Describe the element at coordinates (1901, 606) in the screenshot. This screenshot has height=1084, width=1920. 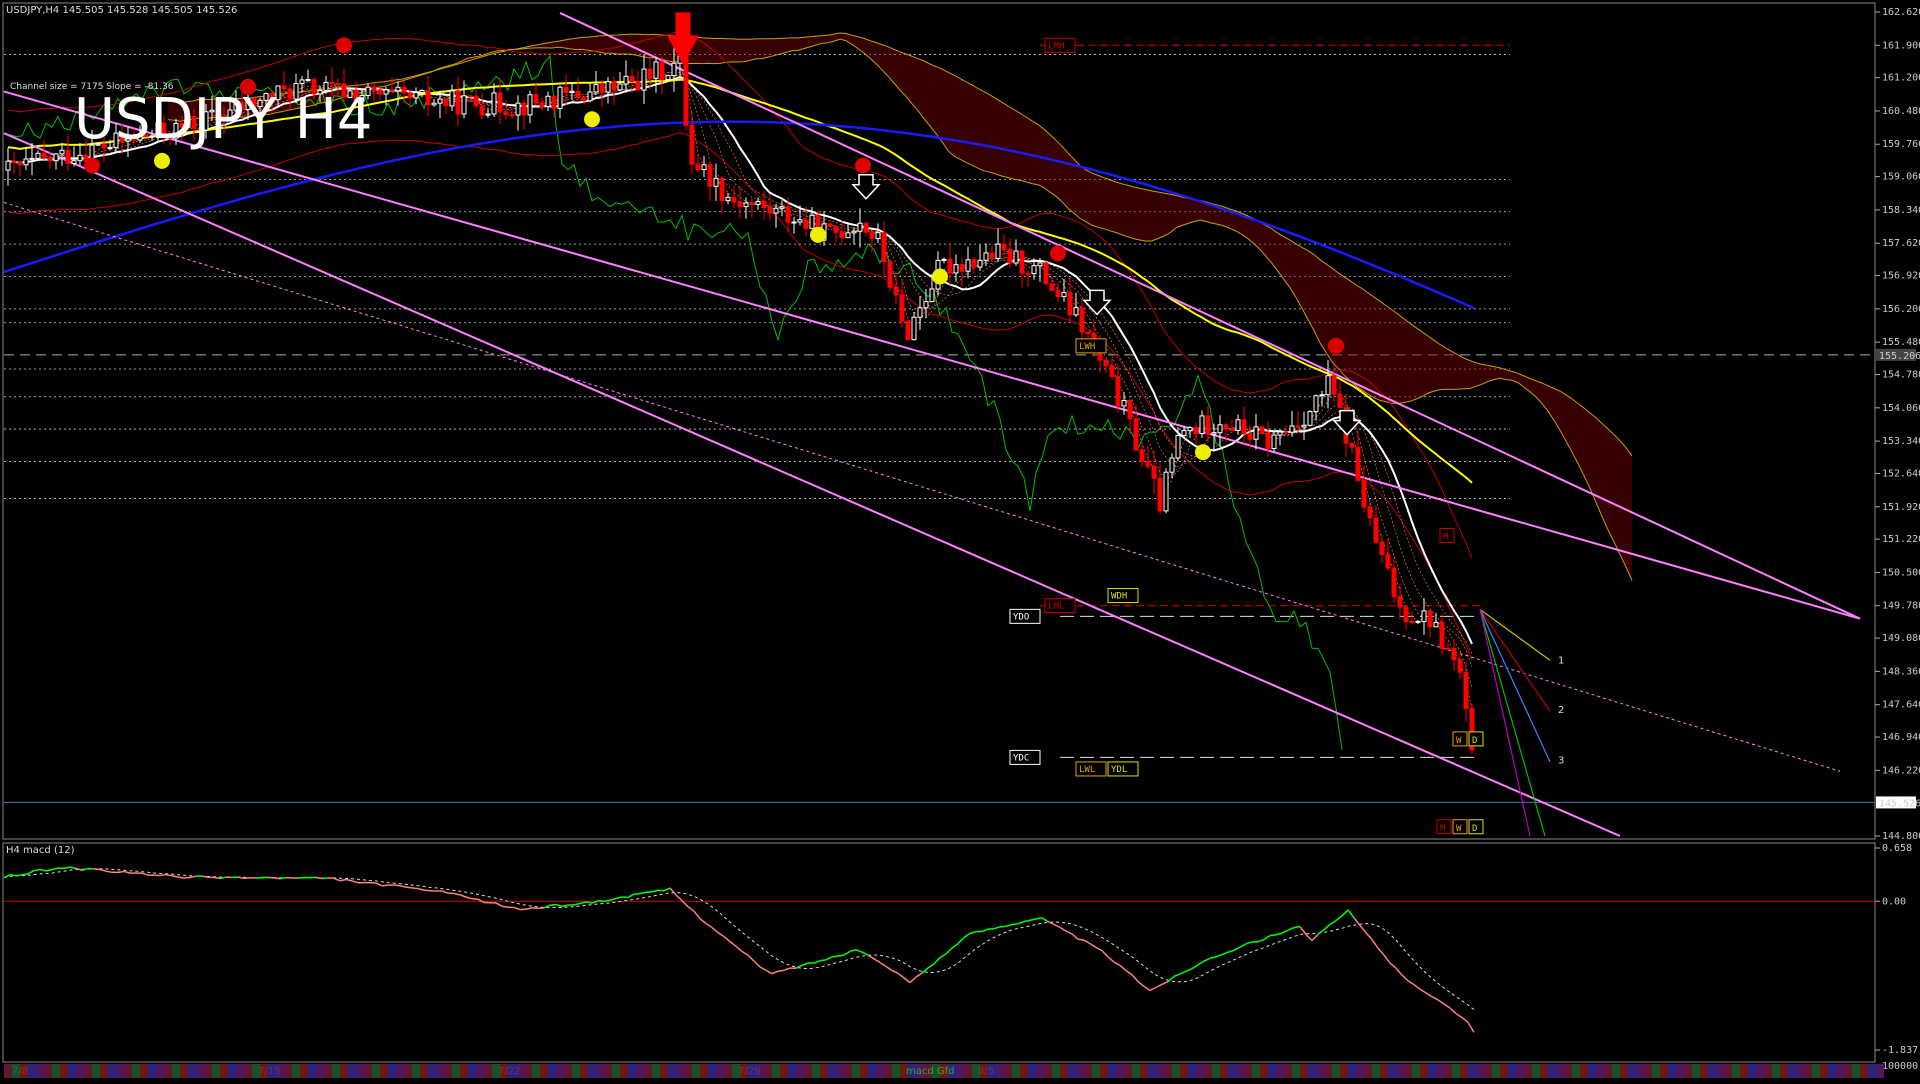
I see `price-tick-label: 149.780` at that location.